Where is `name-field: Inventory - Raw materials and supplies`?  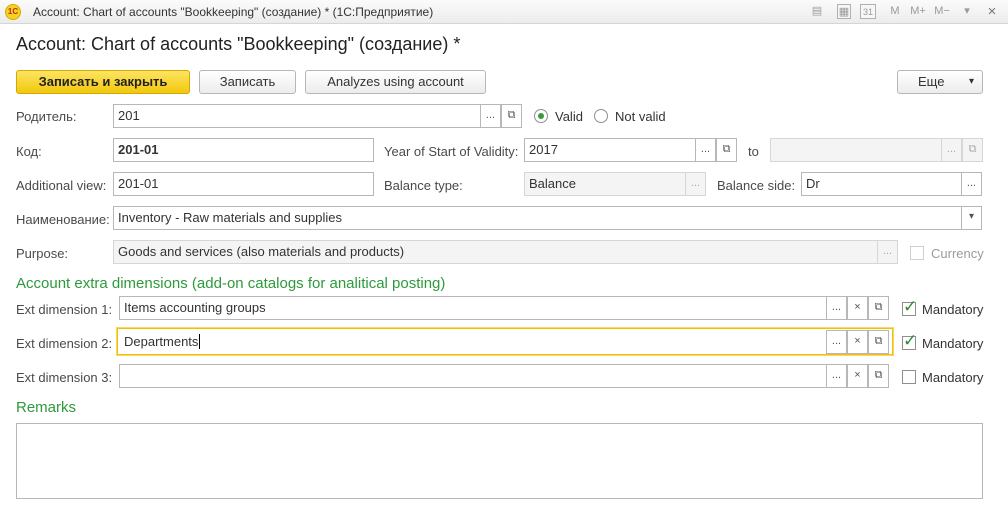
name-field: Inventory - Raw materials and supplies is located at coordinates (537, 218).